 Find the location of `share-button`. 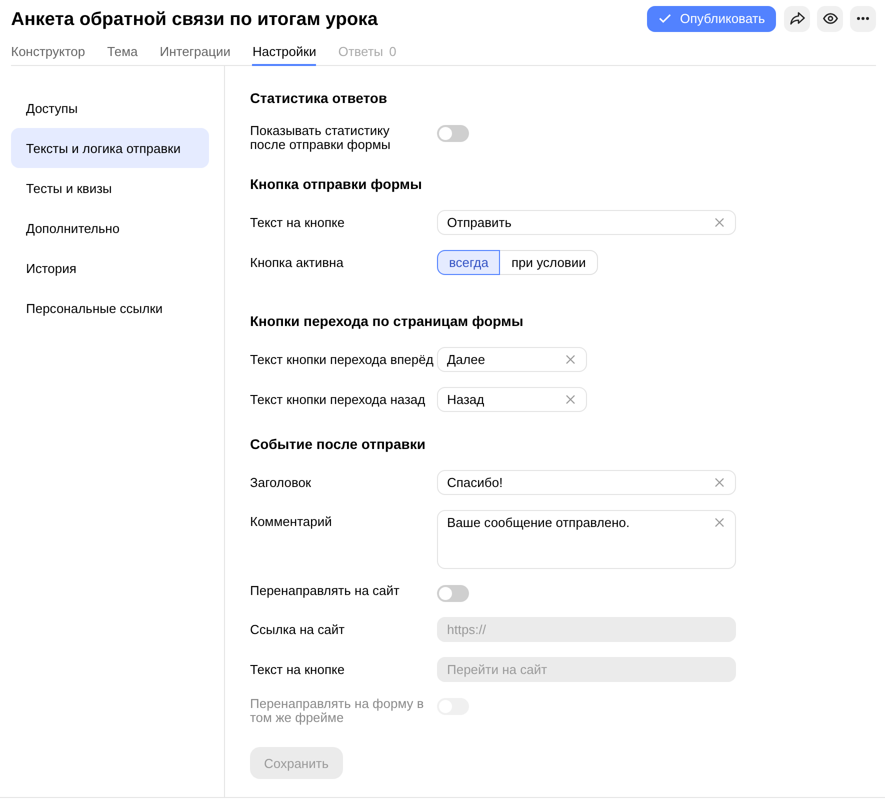

share-button is located at coordinates (797, 19).